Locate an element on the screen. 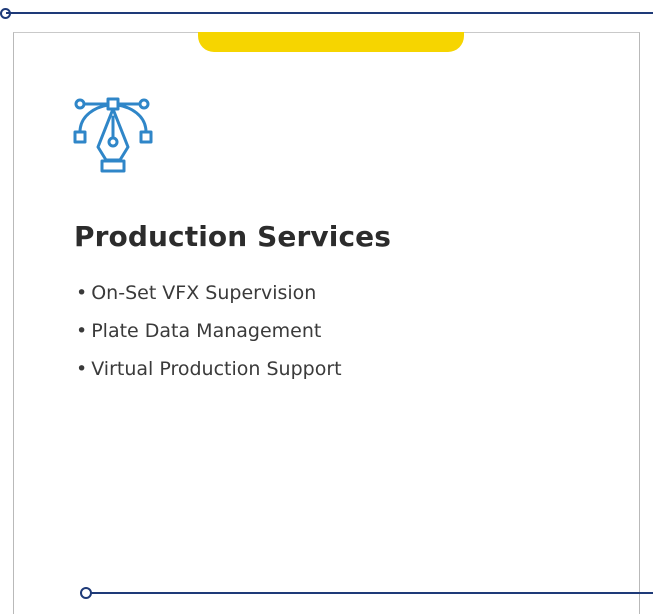  bottom-divider-line is located at coordinates (371, 593).